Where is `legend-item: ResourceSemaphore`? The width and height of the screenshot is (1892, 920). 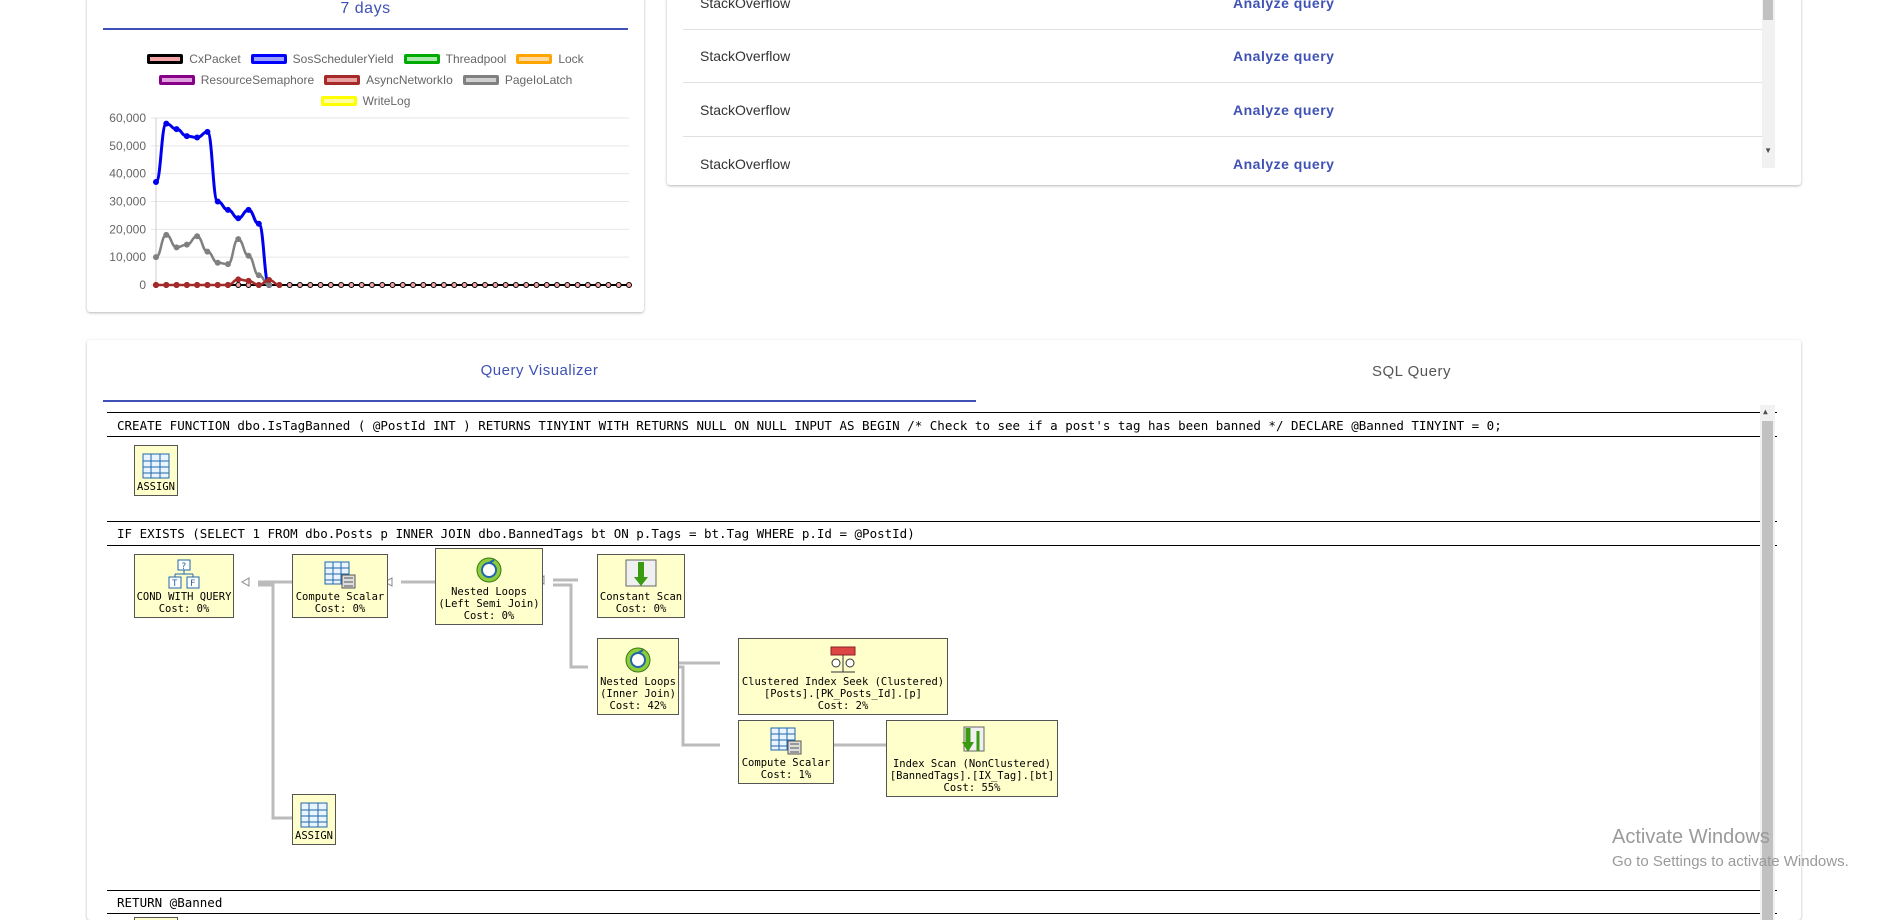
legend-item: ResourceSemaphore is located at coordinates (236, 80).